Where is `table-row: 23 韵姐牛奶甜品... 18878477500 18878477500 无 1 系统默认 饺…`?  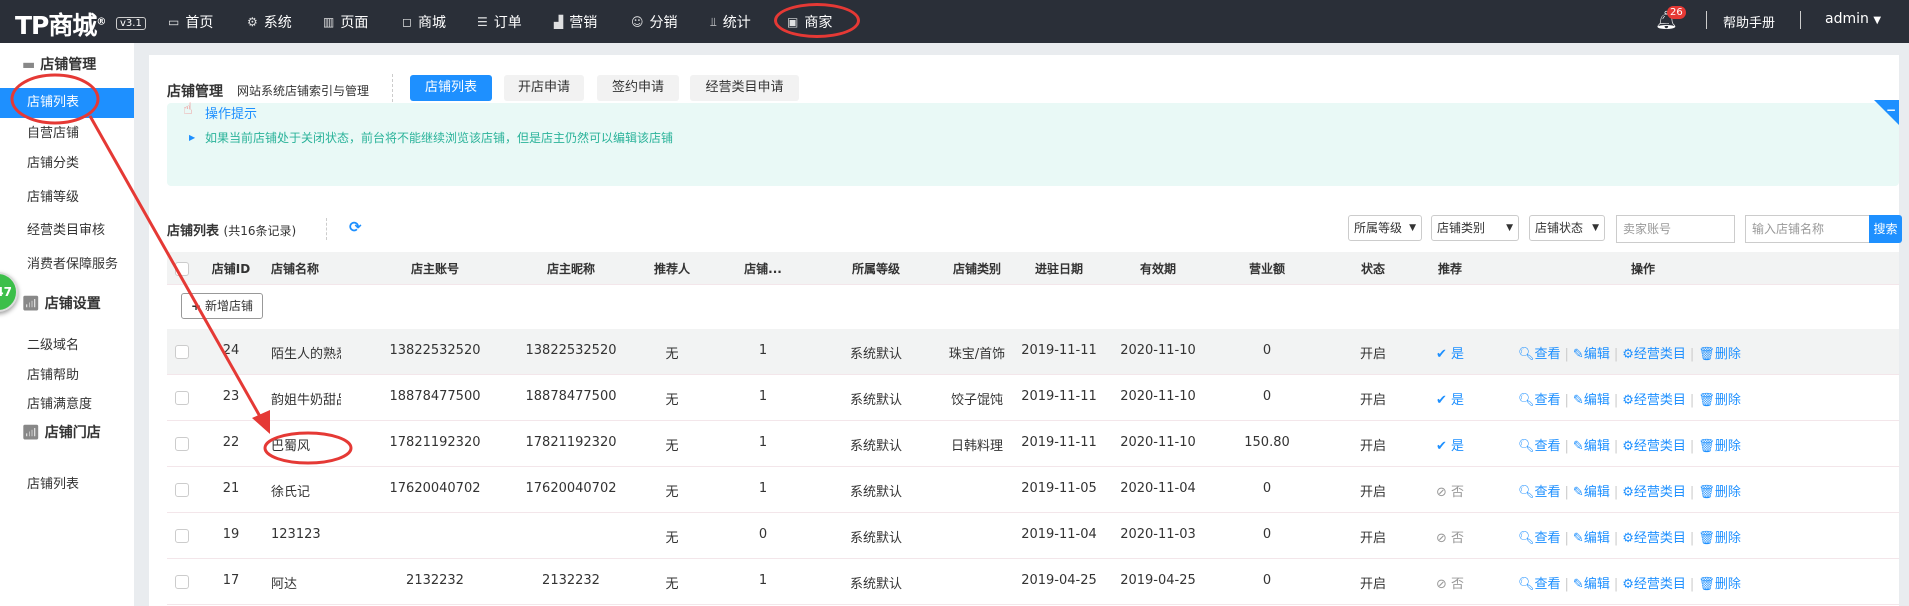 table-row: 23 韵姐牛奶甜品... 18878477500 18878477500 无 1 系统默认 饺… is located at coordinates (1033, 398).